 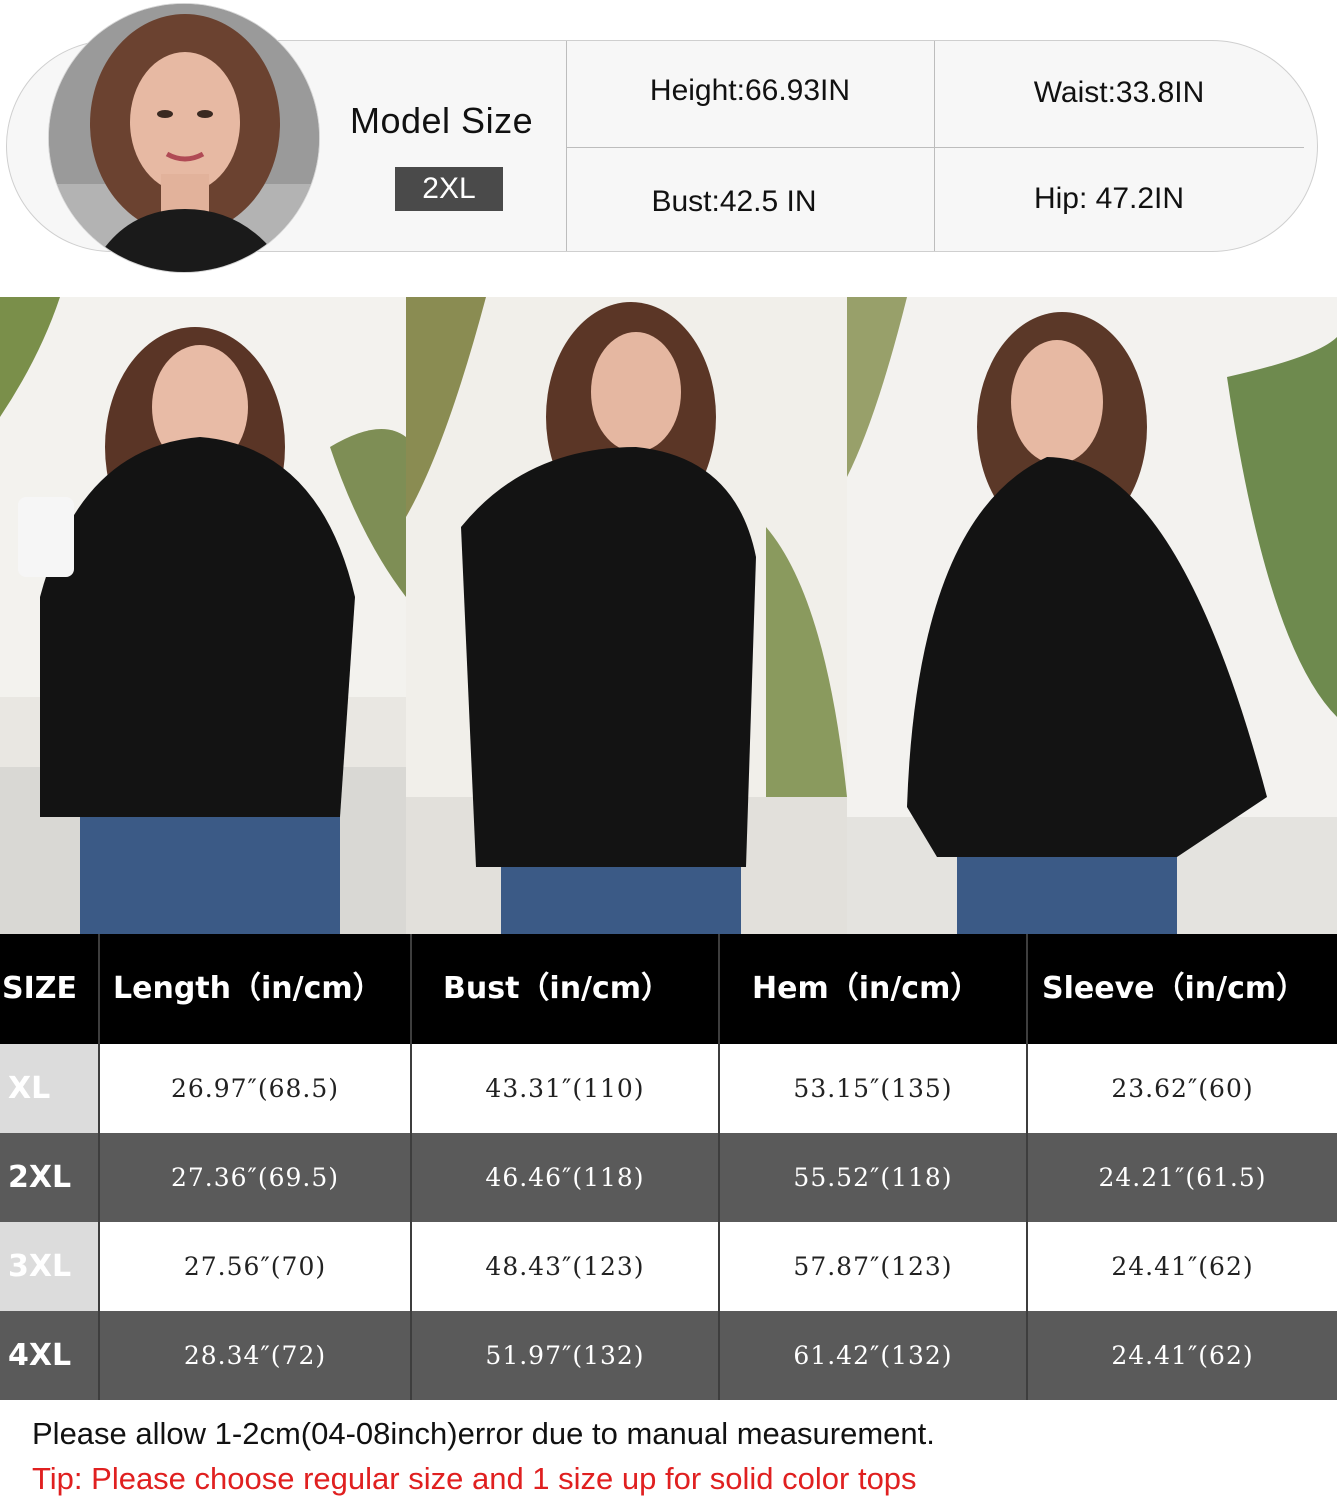 What do you see at coordinates (750, 90) in the screenshot?
I see `model-height: Height:66.93IN` at bounding box center [750, 90].